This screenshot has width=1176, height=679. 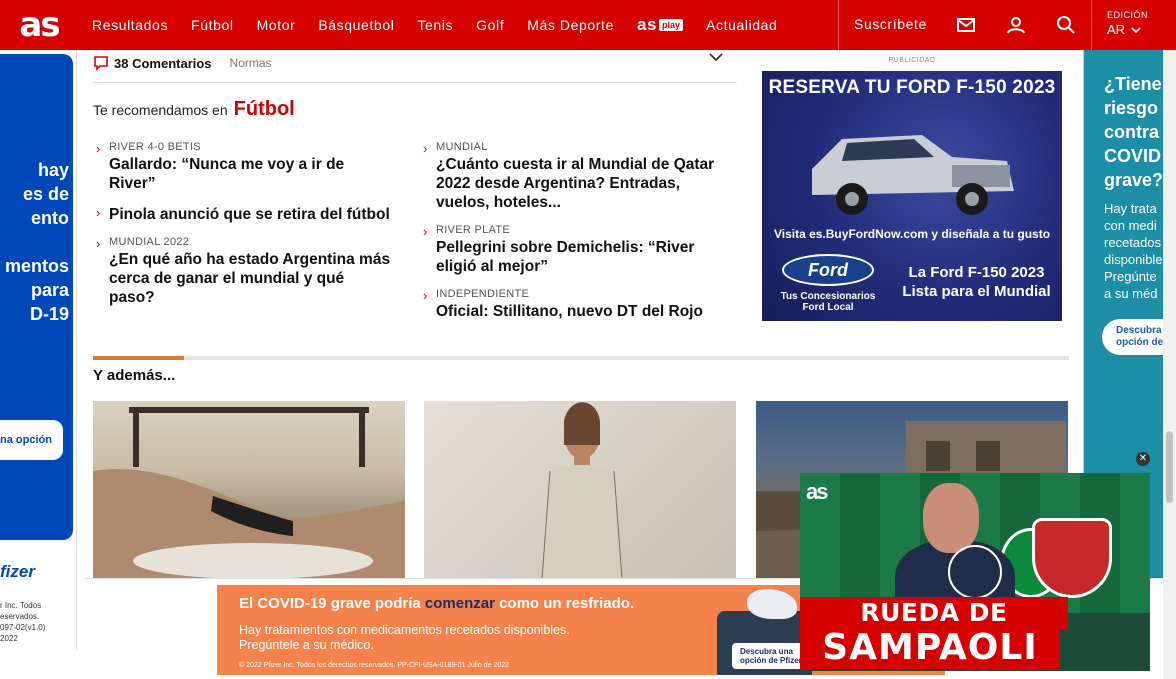 I want to click on user-icon, so click(x=1016, y=25).